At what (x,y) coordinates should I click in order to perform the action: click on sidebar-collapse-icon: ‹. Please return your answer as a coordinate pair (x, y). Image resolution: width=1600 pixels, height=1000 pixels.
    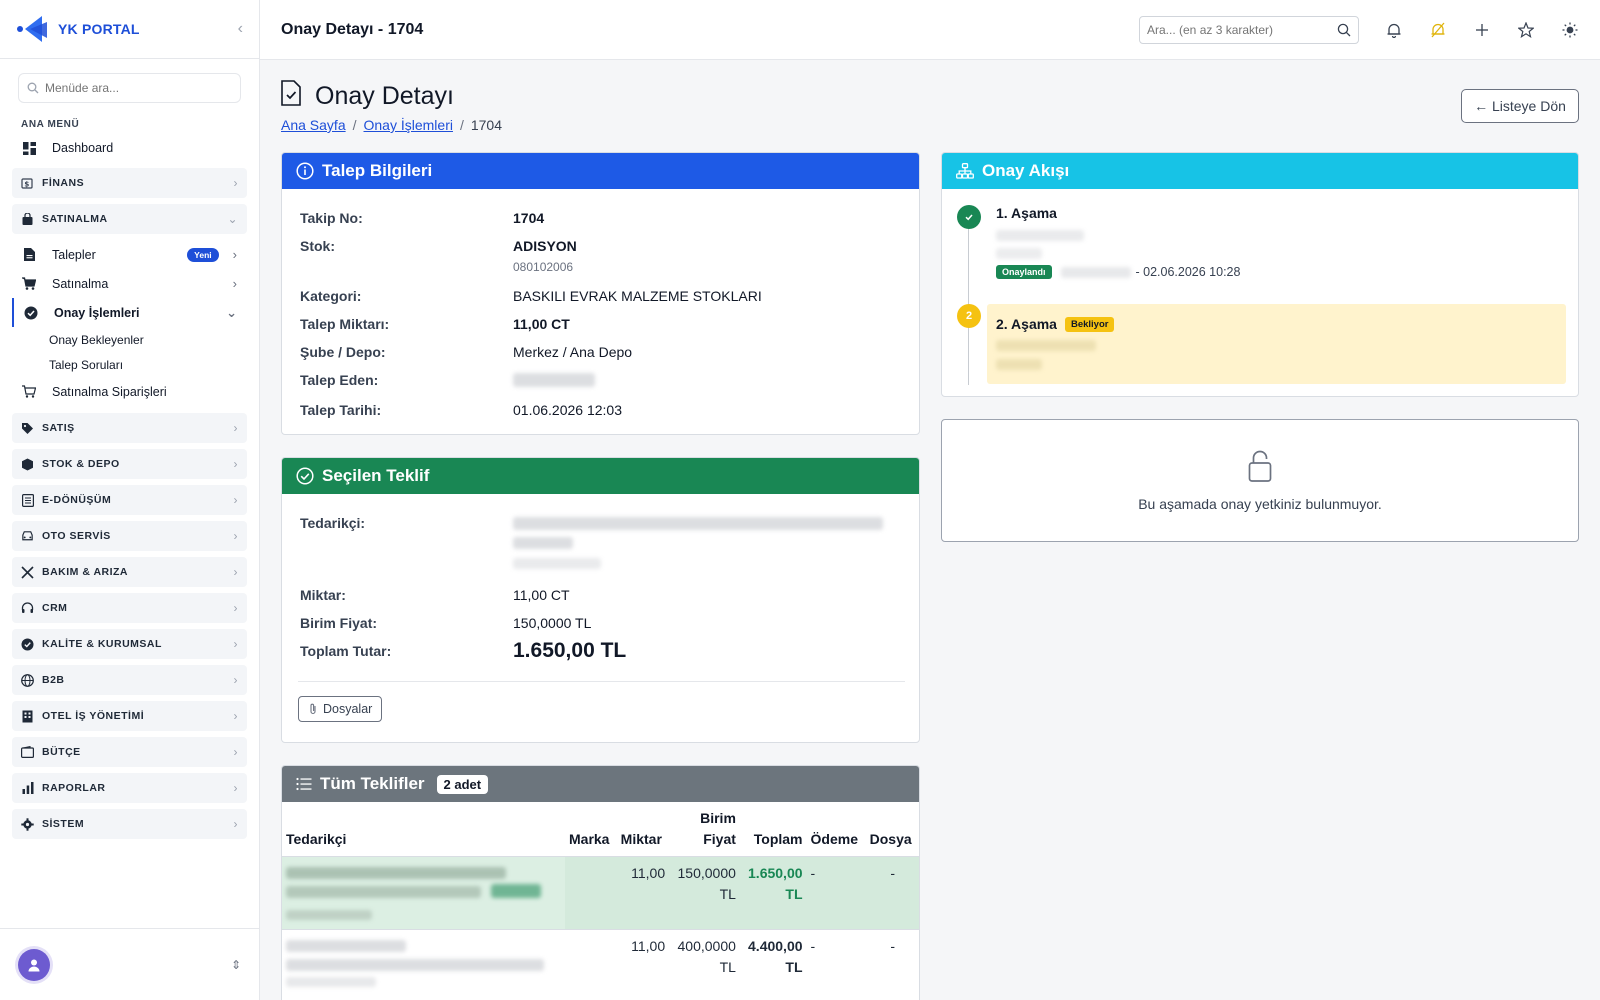
    Looking at the image, I should click on (240, 29).